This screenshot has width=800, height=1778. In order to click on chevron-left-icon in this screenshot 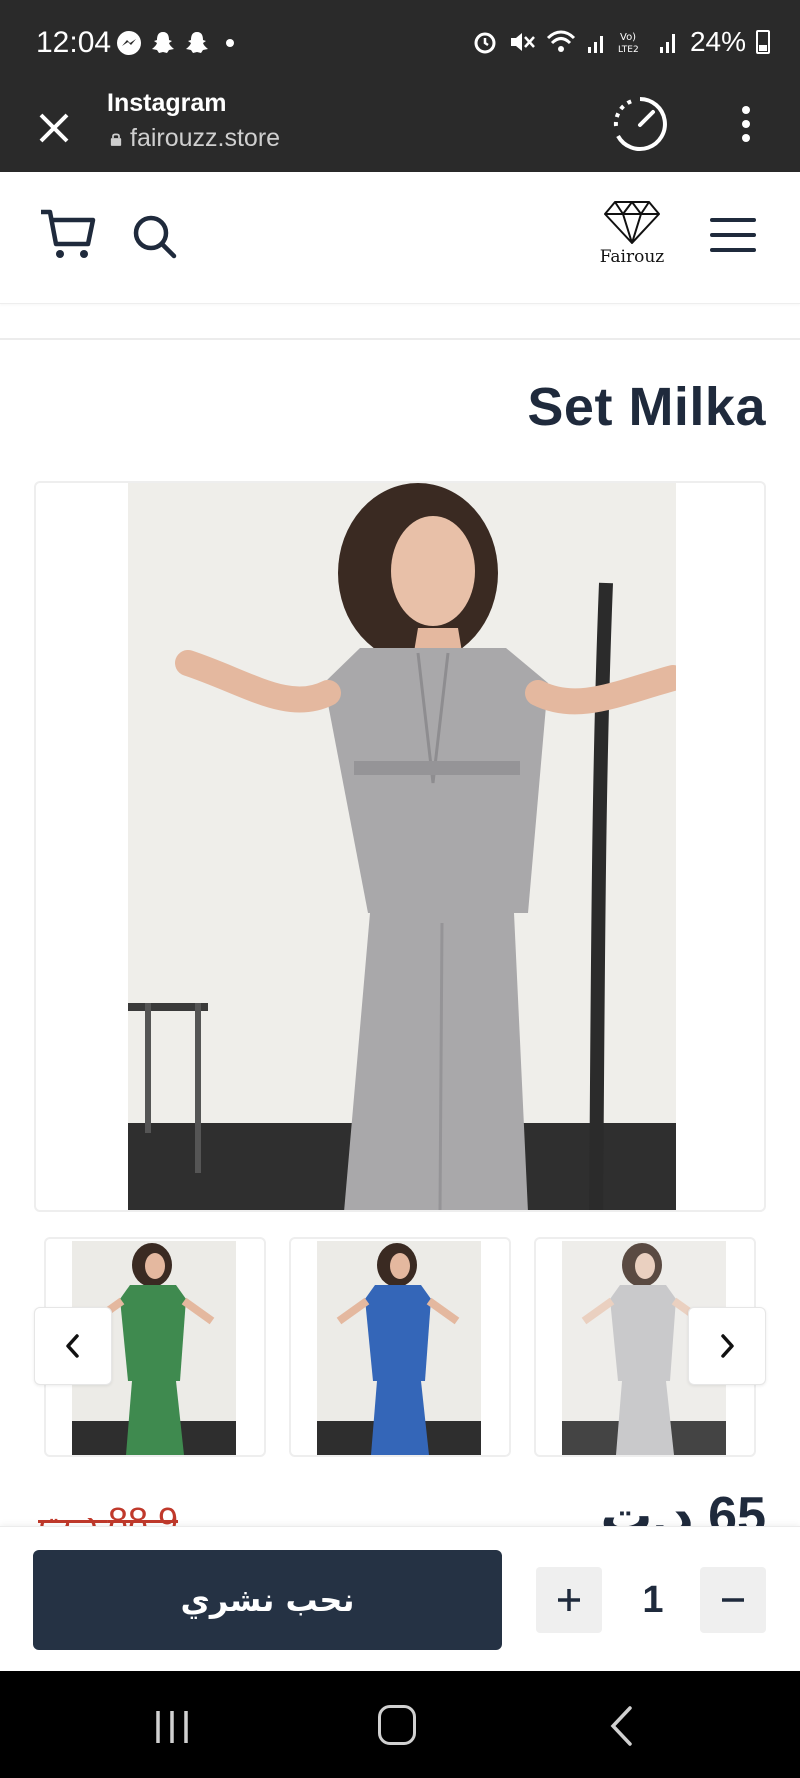, I will do `click(72, 1346)`.